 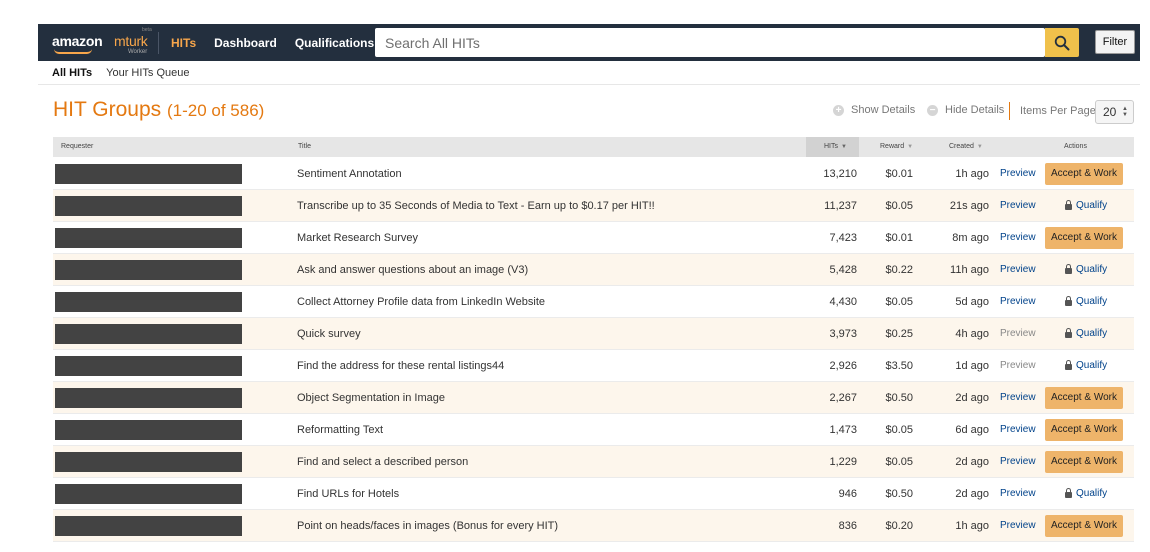 What do you see at coordinates (329, 334) in the screenshot?
I see `hit-title: Quick survey` at bounding box center [329, 334].